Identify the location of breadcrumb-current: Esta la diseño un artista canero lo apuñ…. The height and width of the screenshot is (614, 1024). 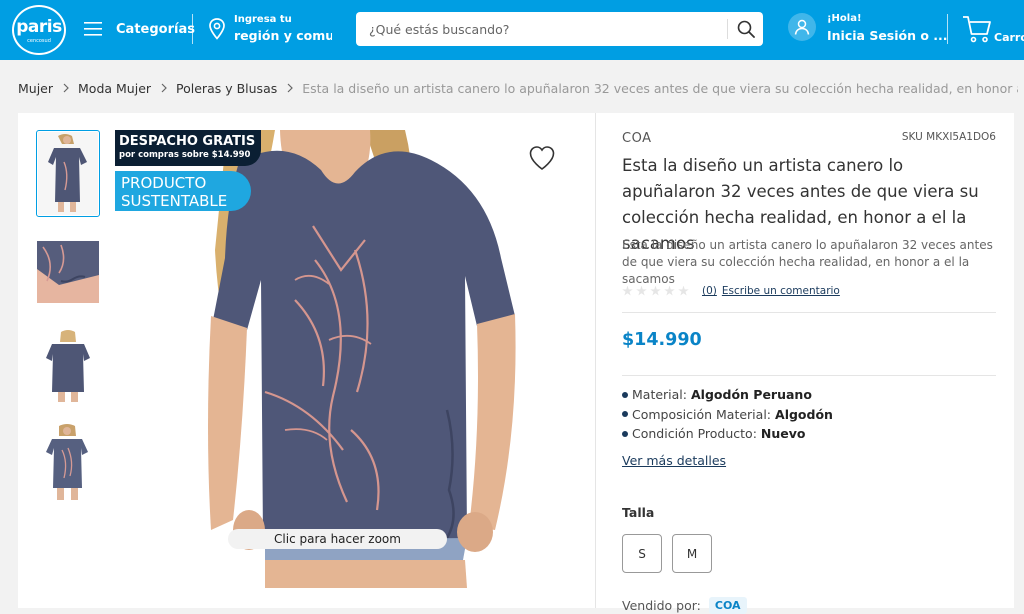
(660, 88).